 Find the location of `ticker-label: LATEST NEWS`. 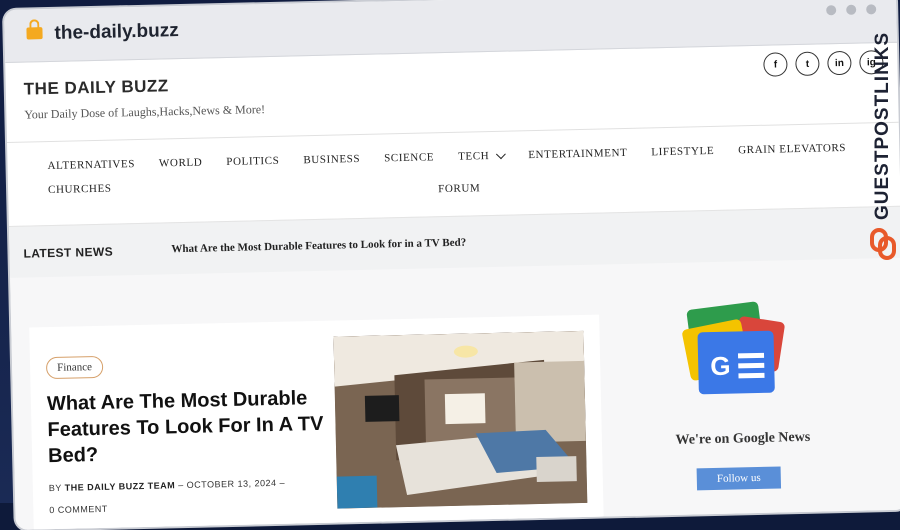

ticker-label: LATEST NEWS is located at coordinates (68, 252).